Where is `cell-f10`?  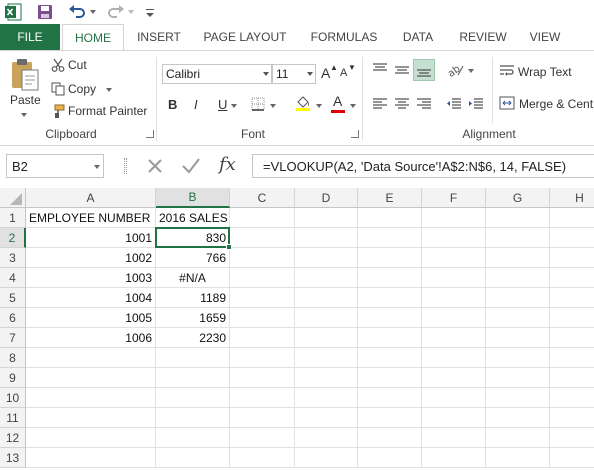 cell-f10 is located at coordinates (454, 398).